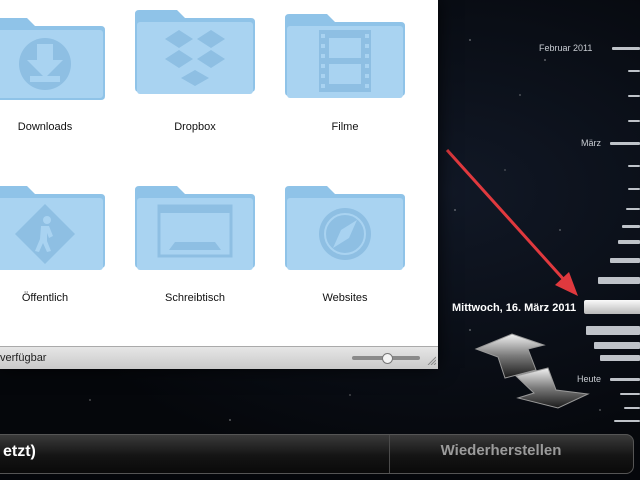 This screenshot has width=640, height=480. What do you see at coordinates (45, 127) in the screenshot?
I see `item-label: Downloads` at bounding box center [45, 127].